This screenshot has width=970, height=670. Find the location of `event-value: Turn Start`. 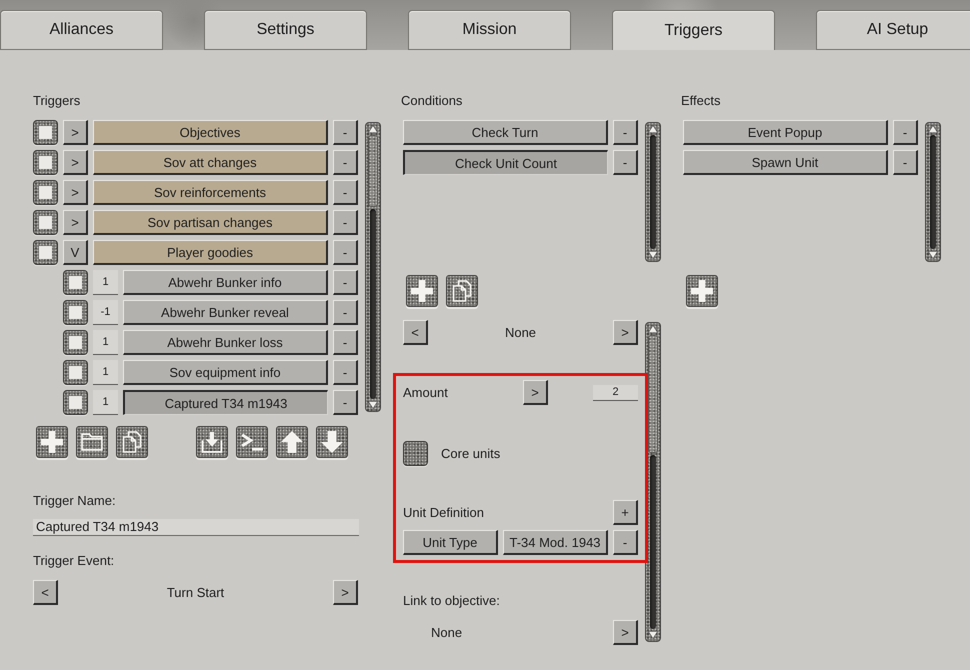

event-value: Turn Start is located at coordinates (196, 592).